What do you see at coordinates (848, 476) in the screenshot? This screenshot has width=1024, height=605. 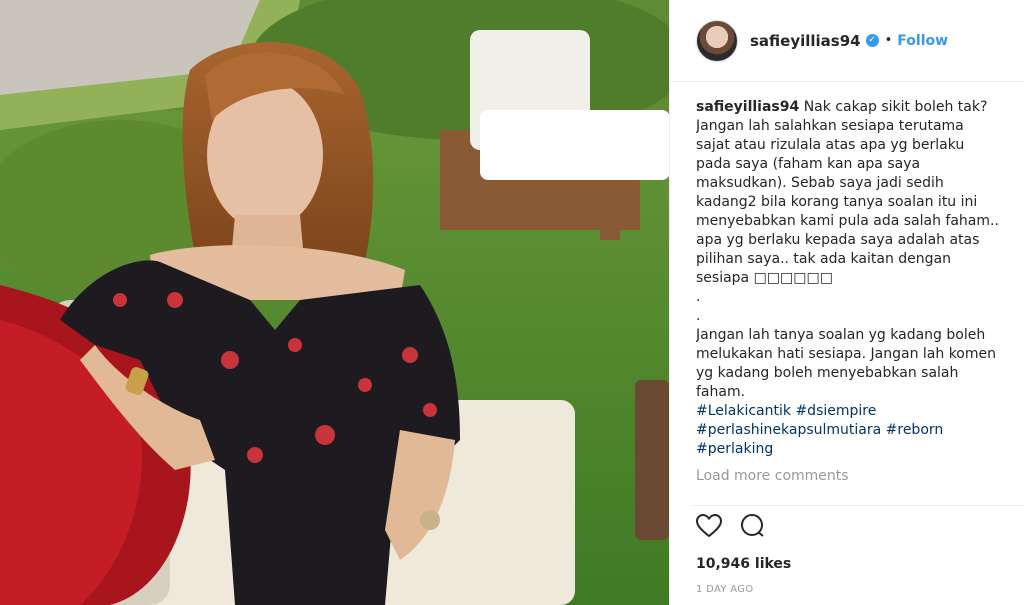 I see `load-more-comments-button: Load more comments` at bounding box center [848, 476].